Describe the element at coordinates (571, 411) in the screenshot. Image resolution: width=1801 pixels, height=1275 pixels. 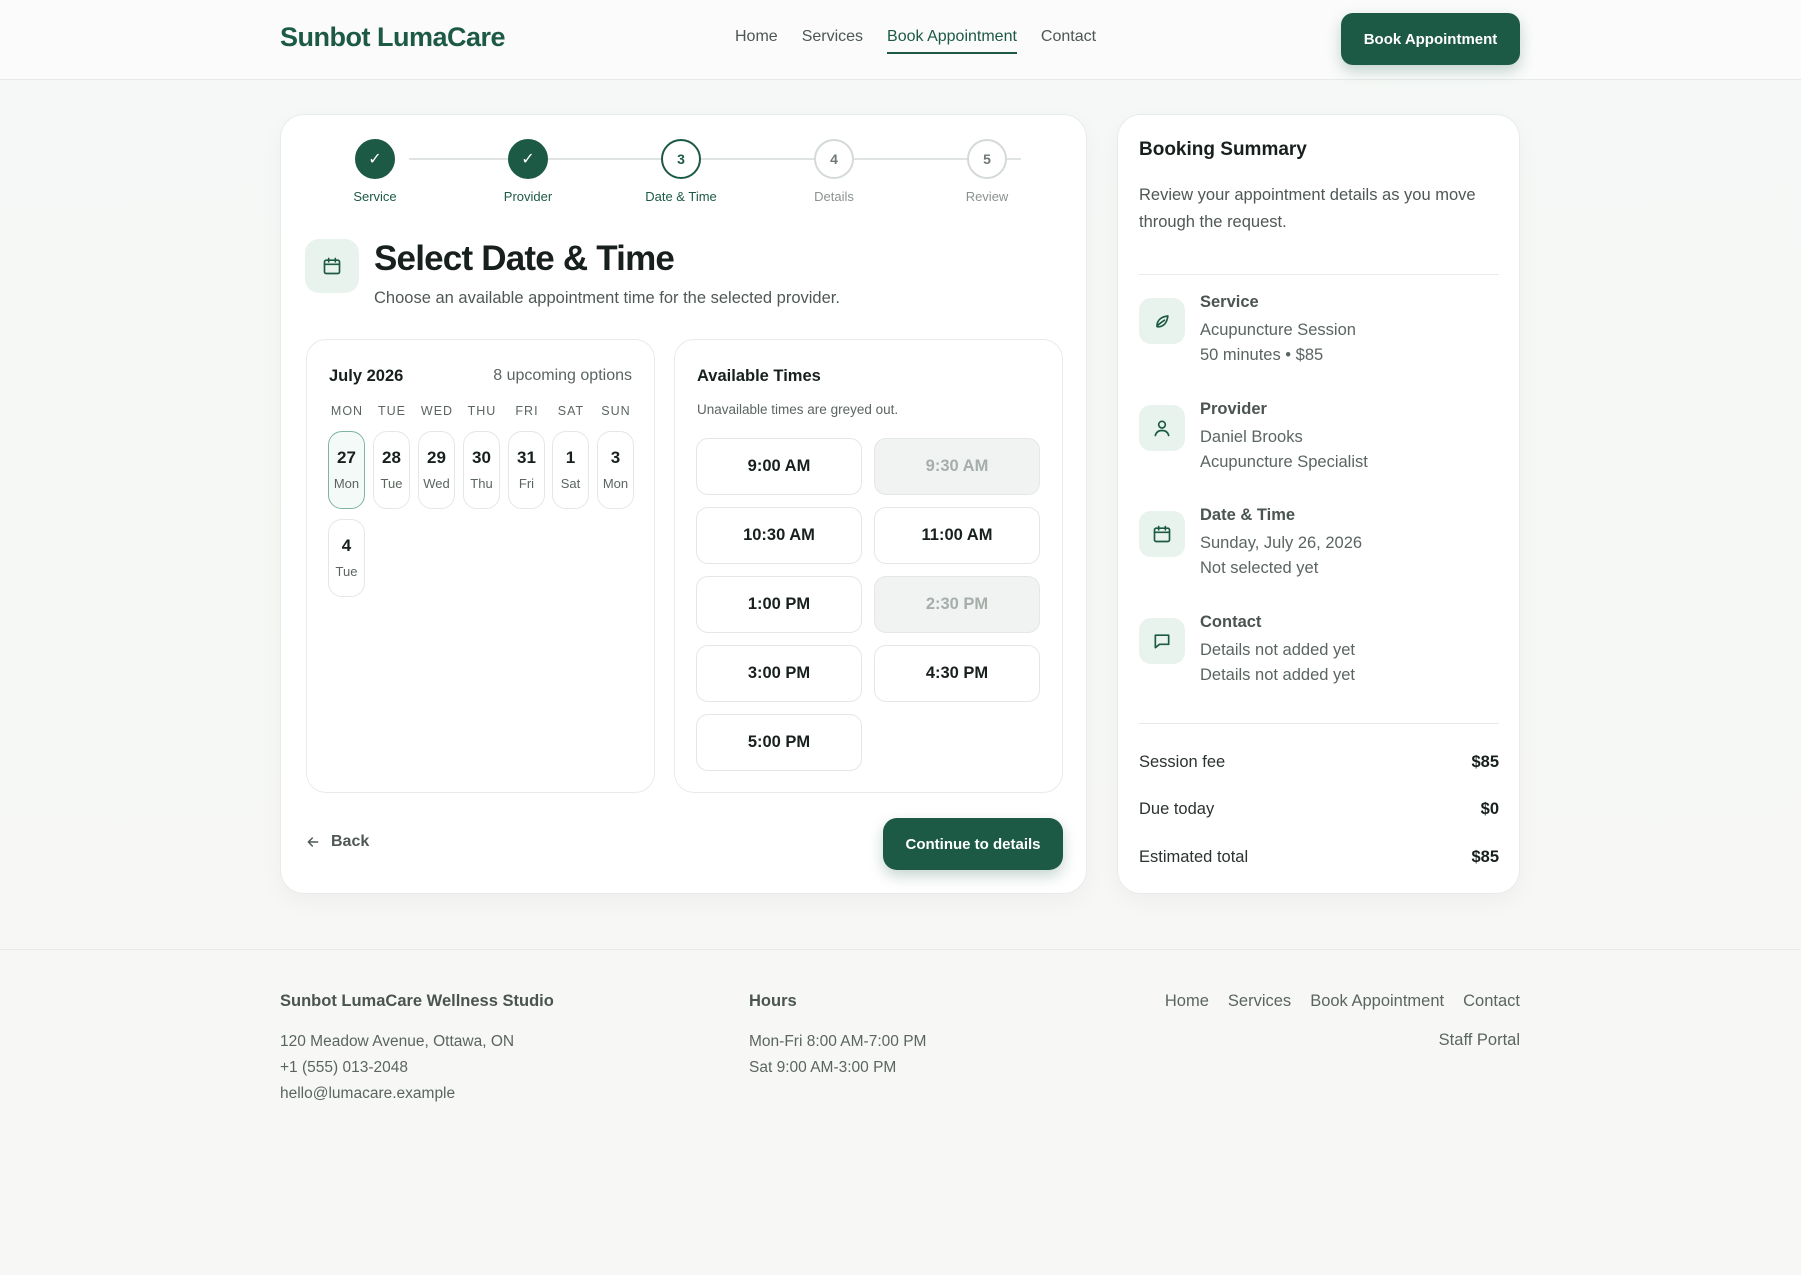
I see `weekday-header: SAT` at that location.